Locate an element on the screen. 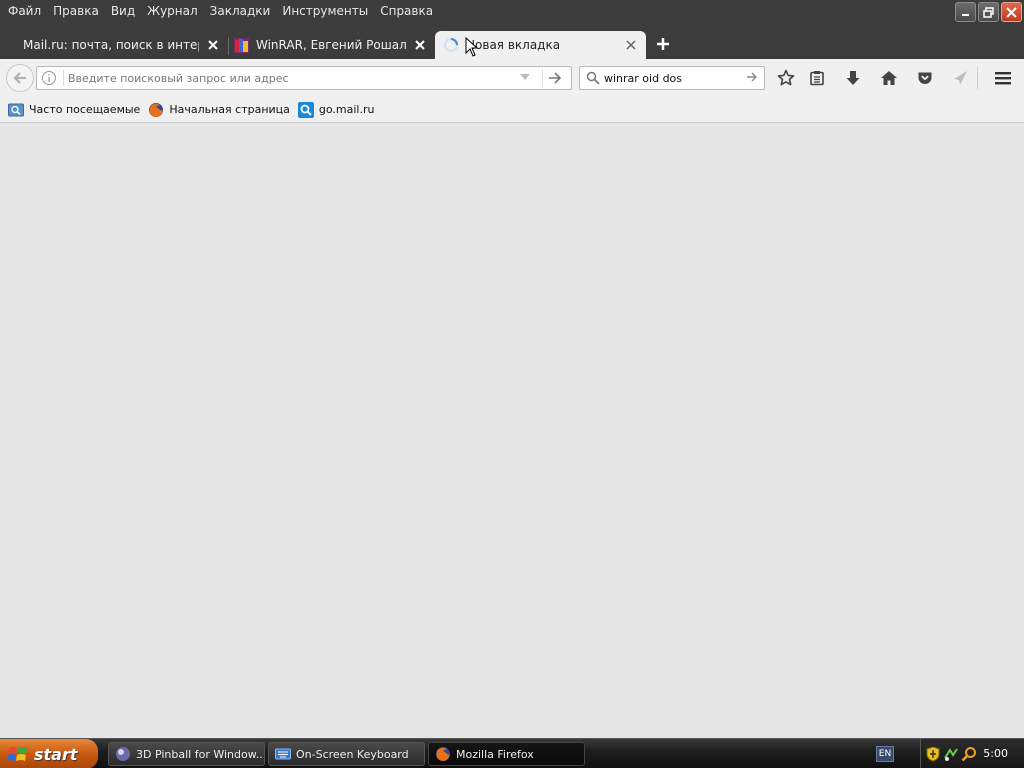 The width and height of the screenshot is (1024, 768). bookmark-label: Часто посещаемые is located at coordinates (85, 109).